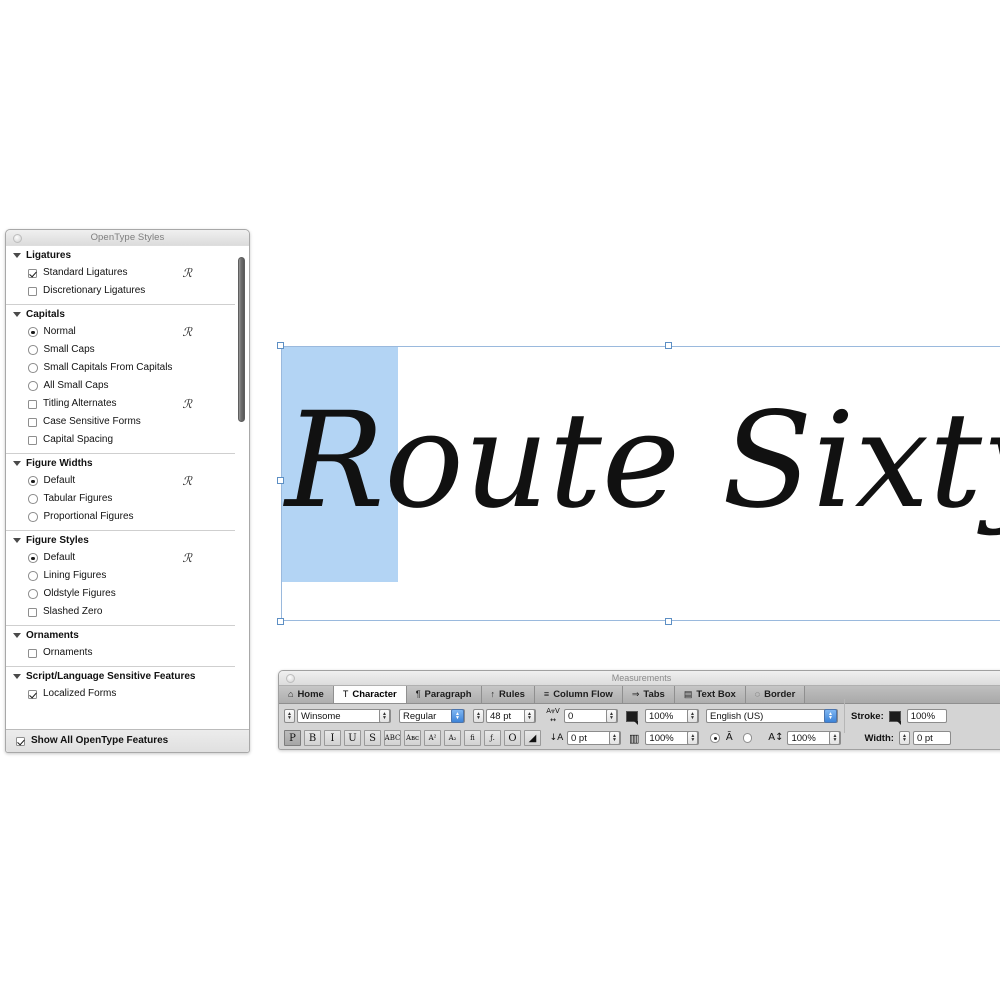  What do you see at coordinates (715, 738) in the screenshot?
I see `text-align-vertical-radio` at bounding box center [715, 738].